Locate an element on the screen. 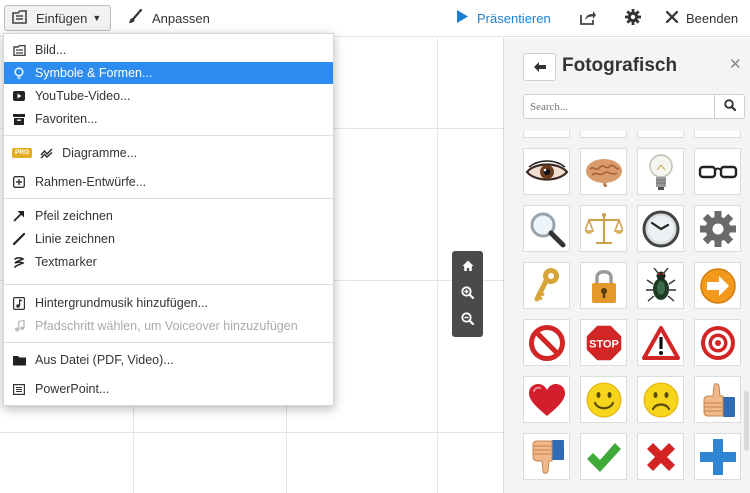  checkmark-tile is located at coordinates (603, 456).